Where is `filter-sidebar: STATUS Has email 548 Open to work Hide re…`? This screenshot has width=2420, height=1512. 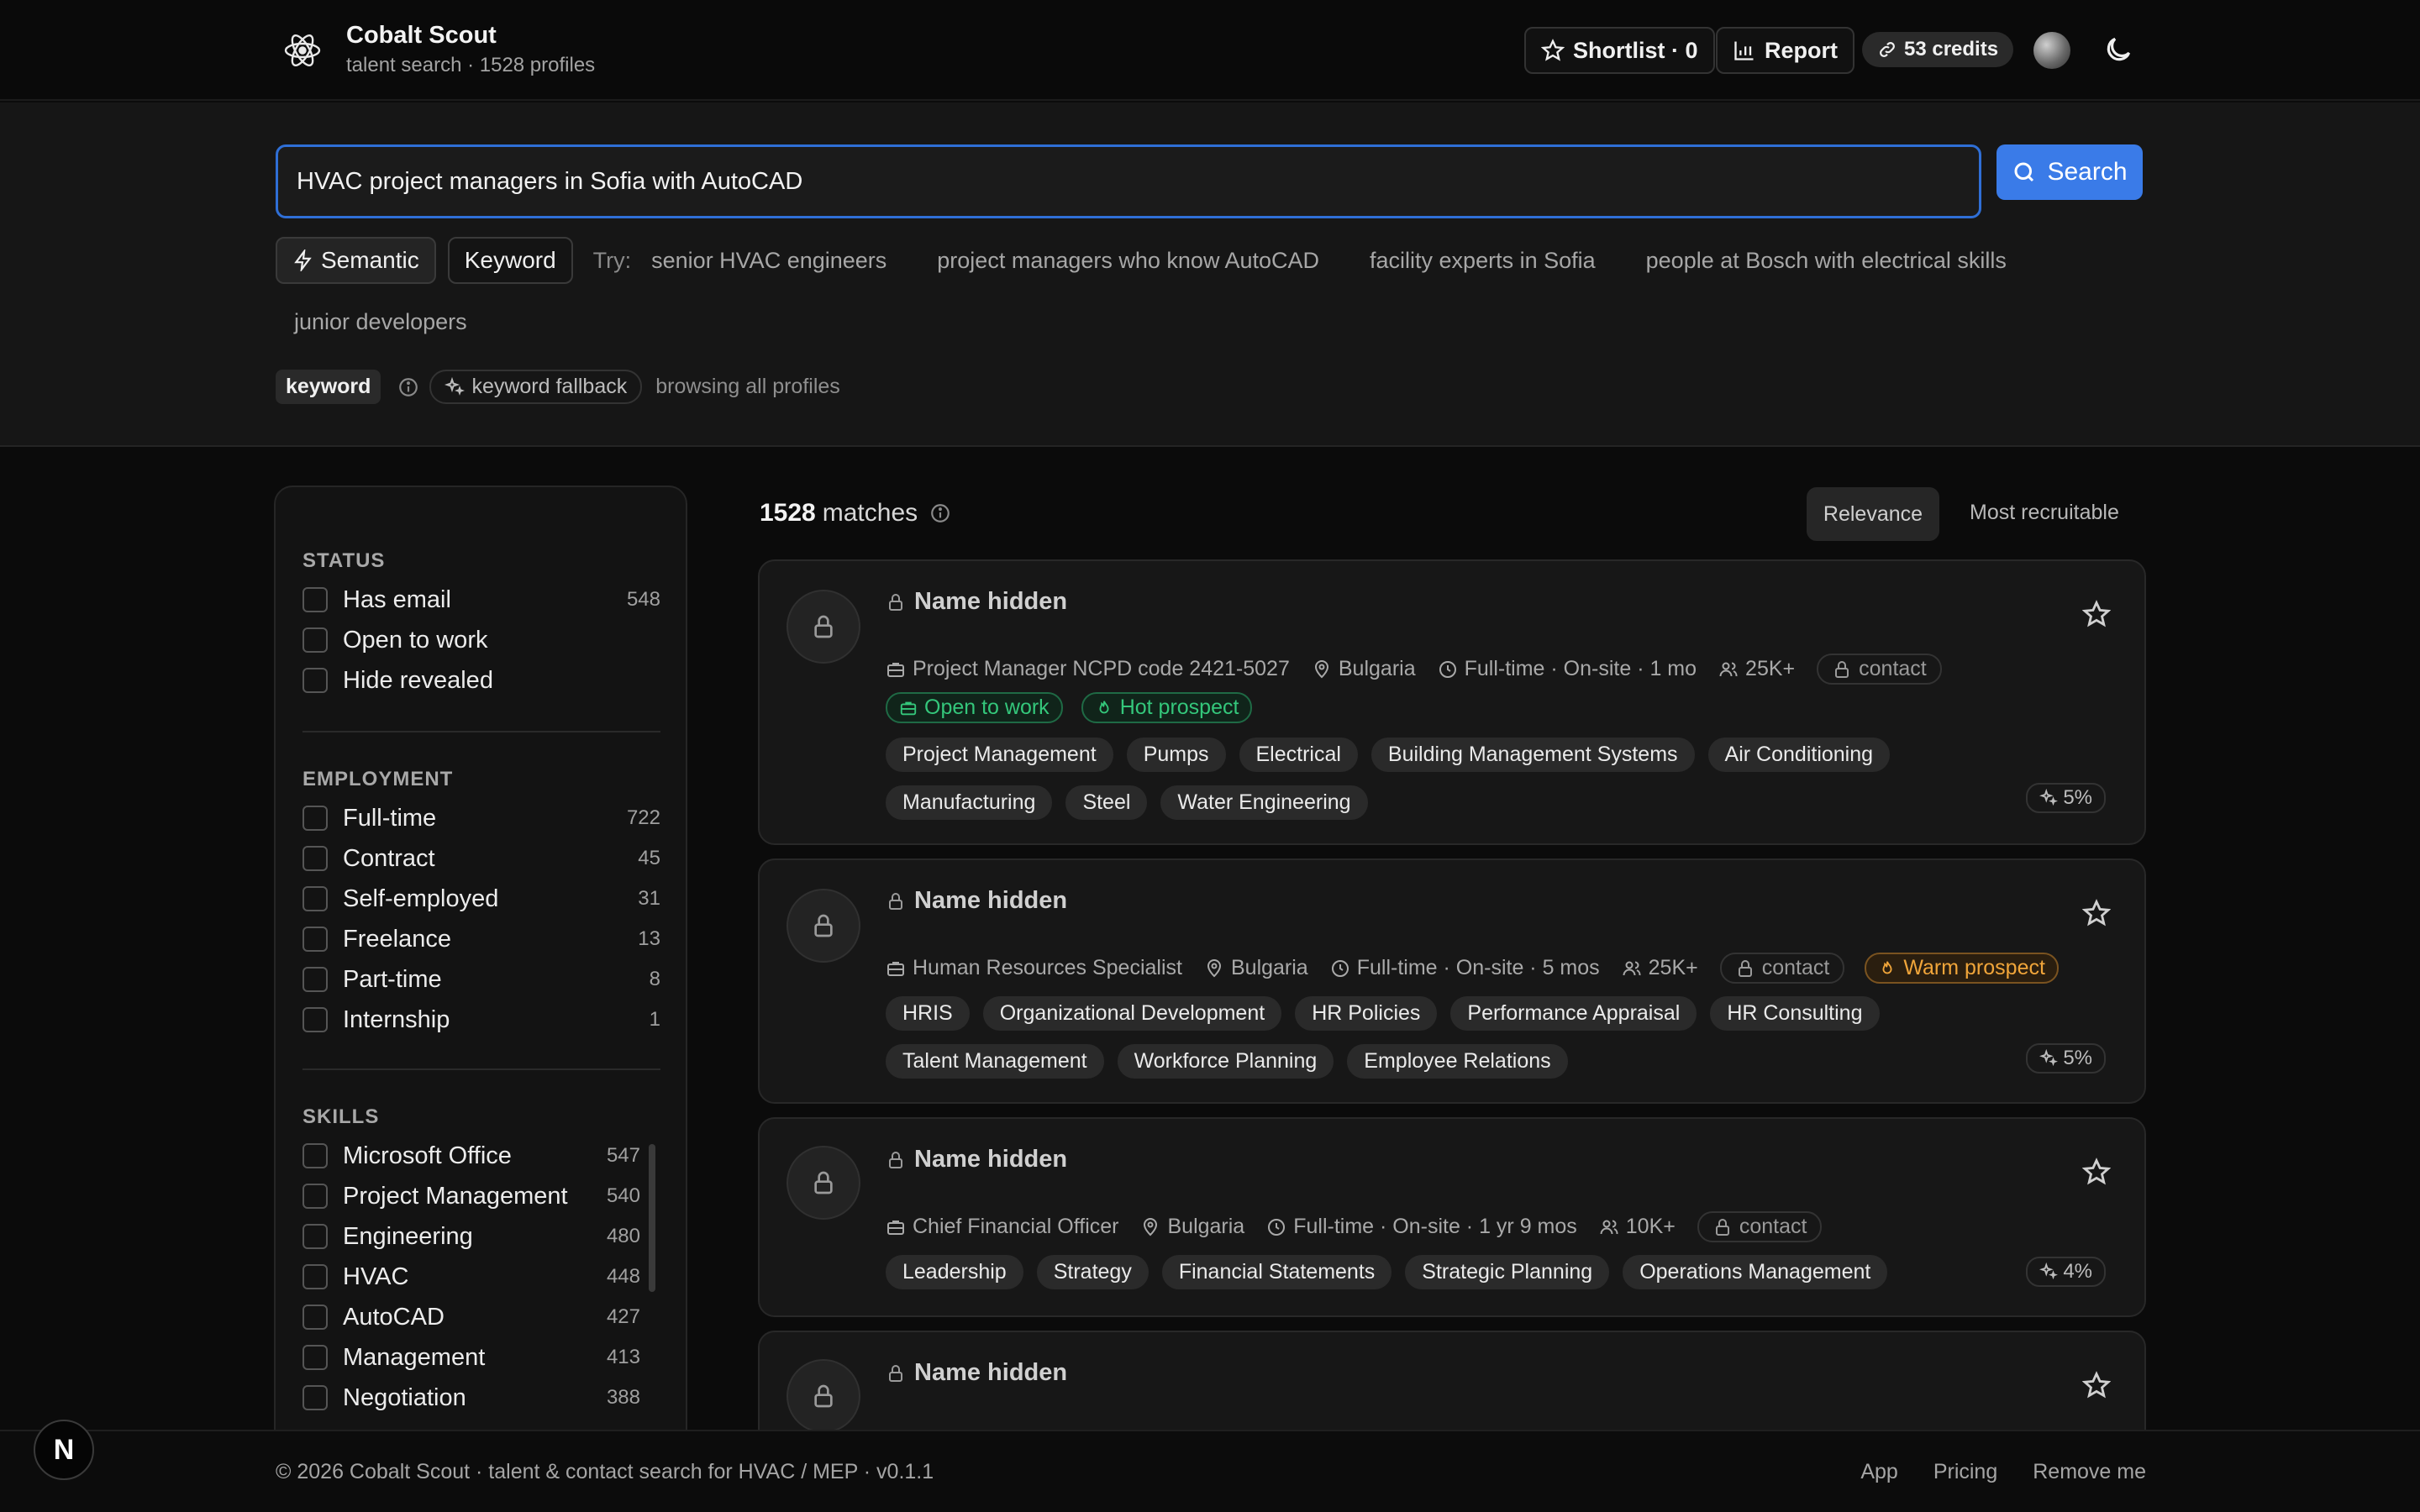
filter-sidebar: STATUS Has email 548 Open to work Hide re… is located at coordinates (481, 973).